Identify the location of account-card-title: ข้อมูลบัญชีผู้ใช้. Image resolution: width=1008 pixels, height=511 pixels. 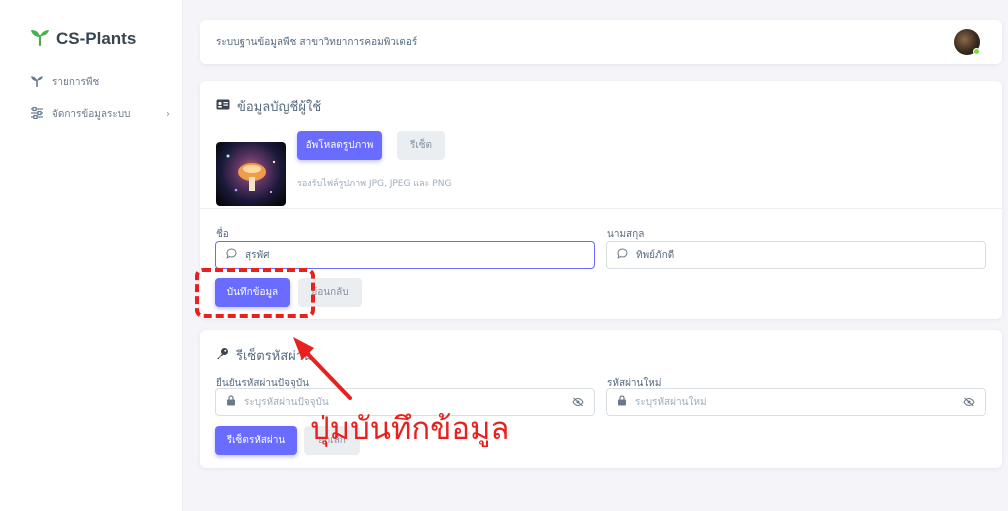
(268, 106).